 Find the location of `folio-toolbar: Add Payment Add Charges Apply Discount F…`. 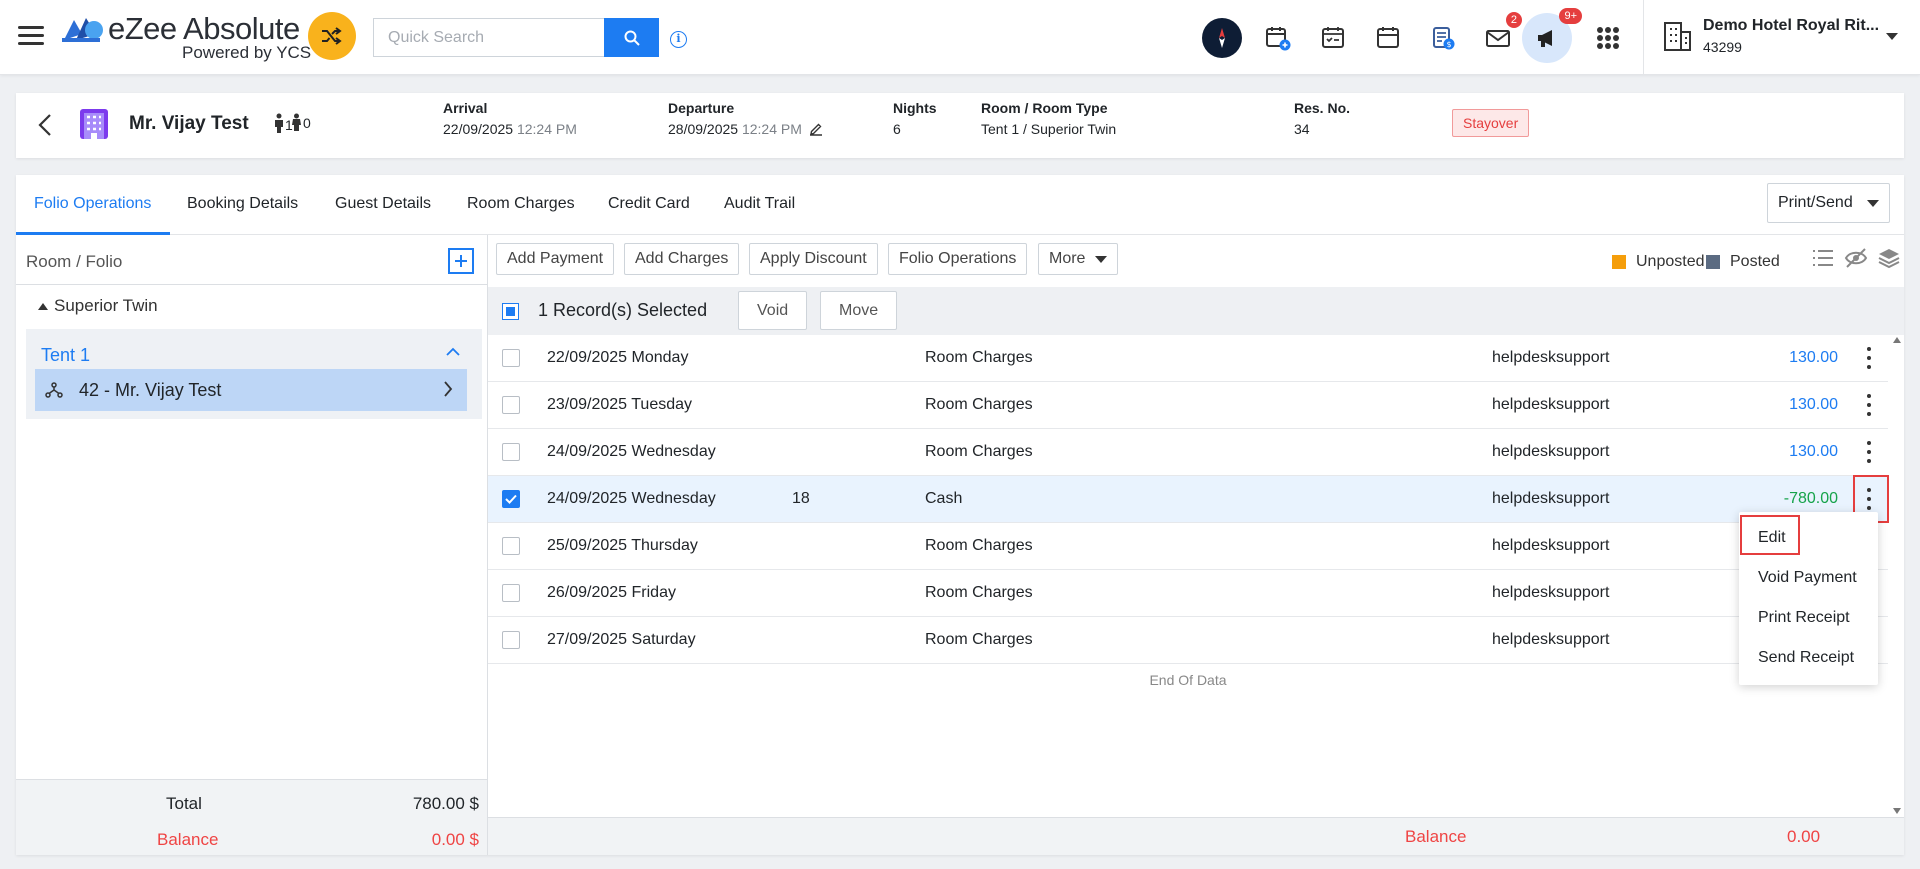

folio-toolbar: Add Payment Add Charges Apply Discount F… is located at coordinates (1196, 261).